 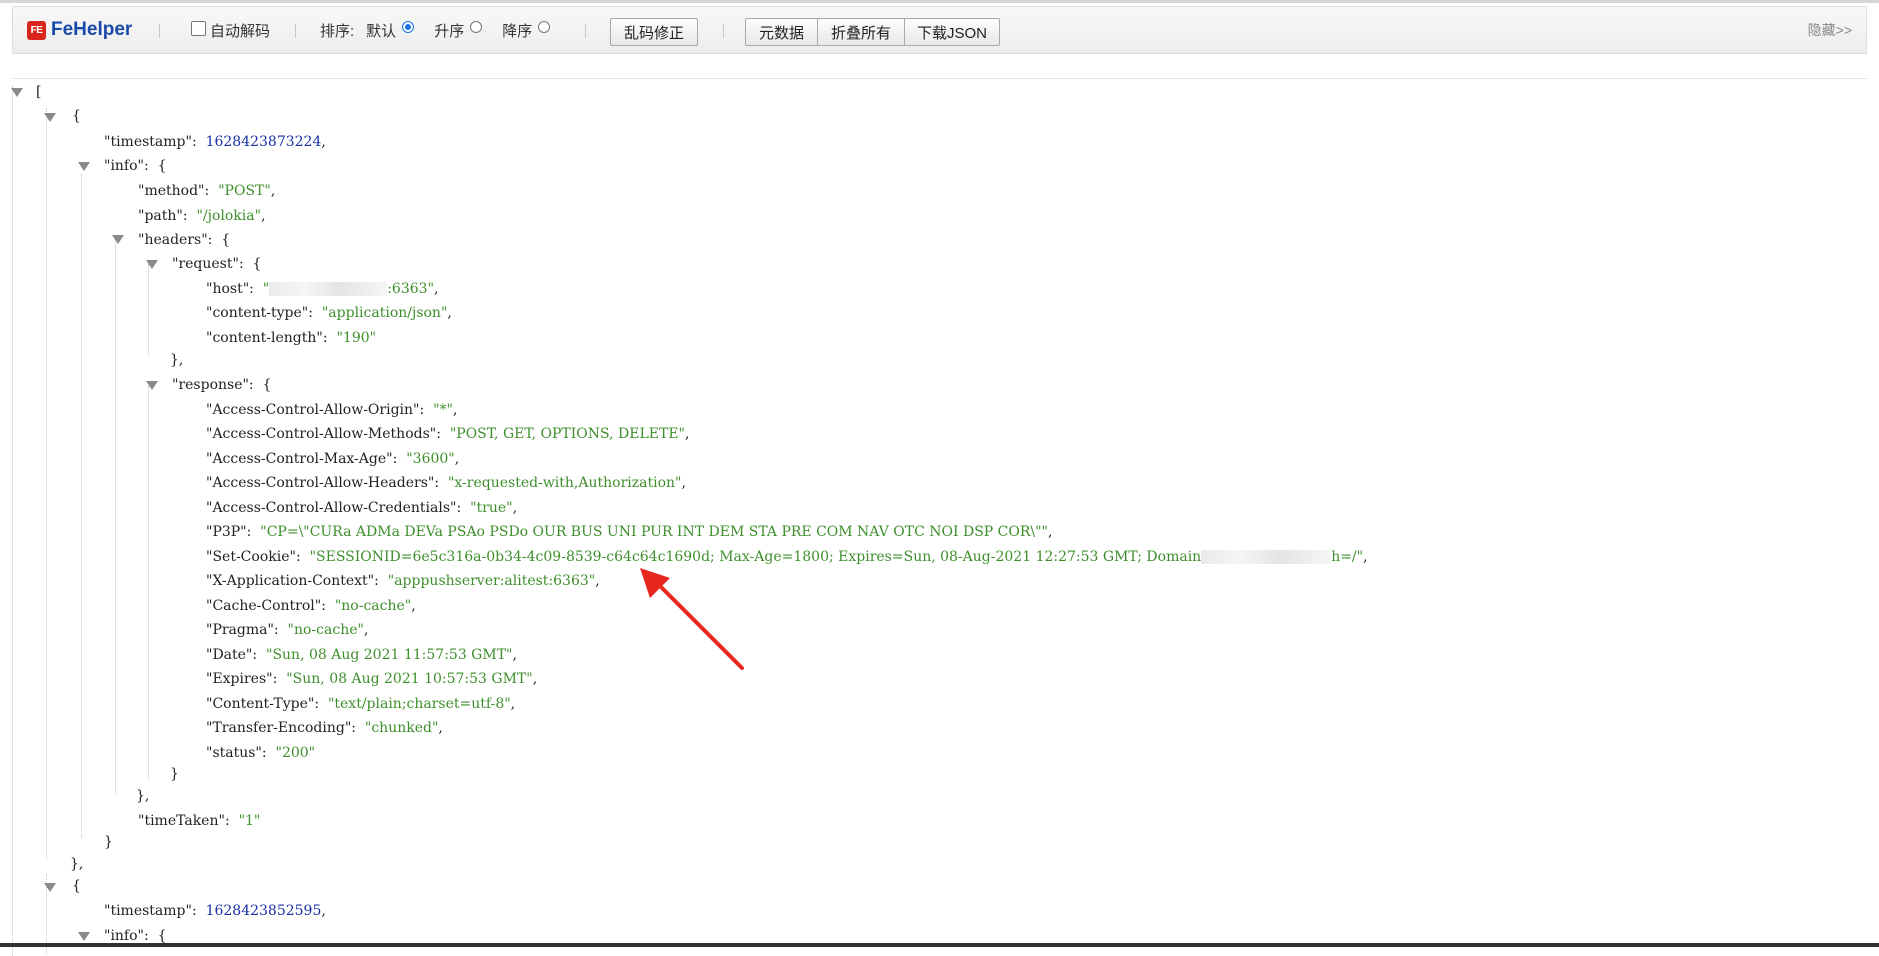 I want to click on json-headers-close: },, so click(x=143, y=796).